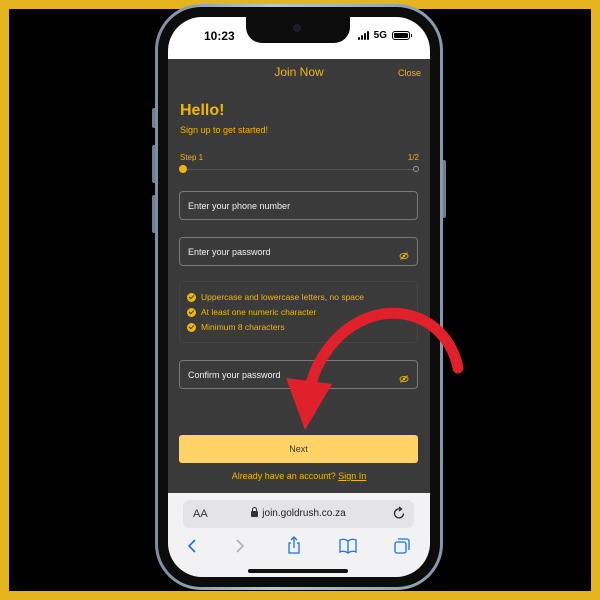 The width and height of the screenshot is (600, 600). What do you see at coordinates (375, 368) in the screenshot?
I see `annotation-arrow` at bounding box center [375, 368].